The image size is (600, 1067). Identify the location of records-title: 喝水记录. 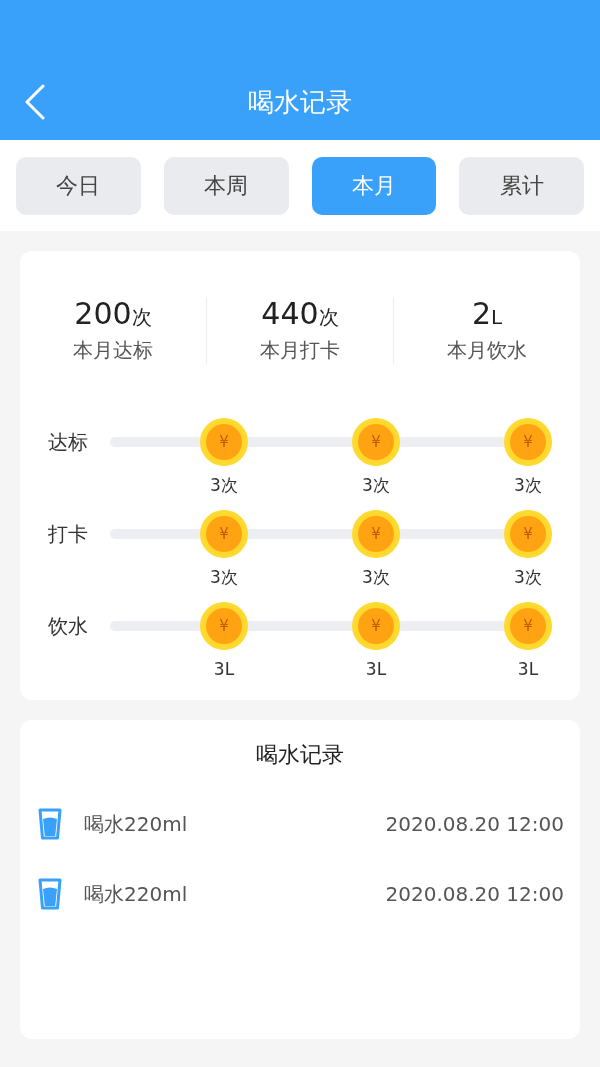
(300, 755).